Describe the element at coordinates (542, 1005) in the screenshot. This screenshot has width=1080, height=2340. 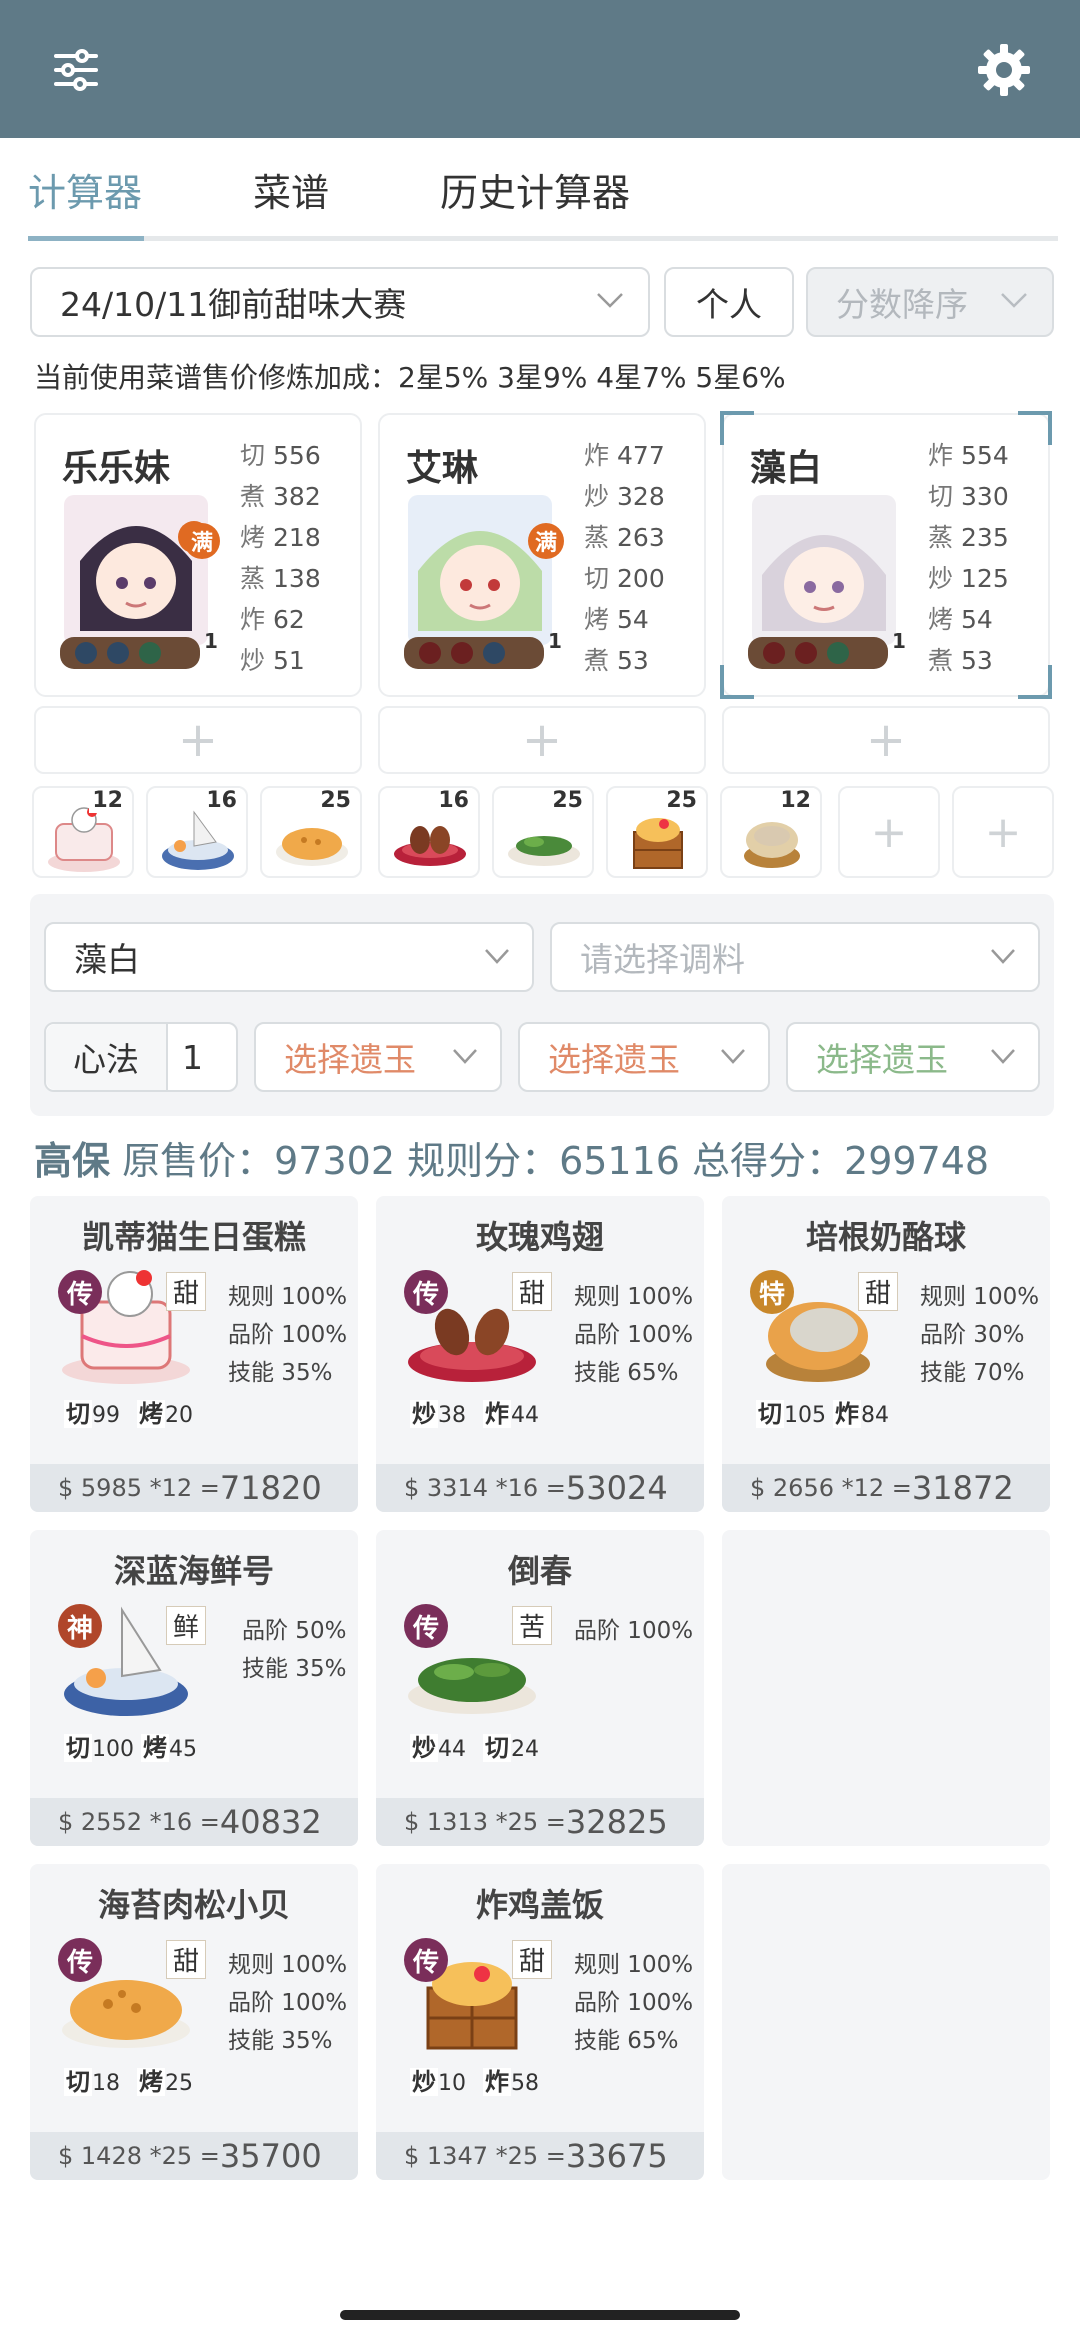
I see `chef-config-panel: 藻白 请选择调料 心法 1 选择遗玉 选择遗玉 选择遗玉` at that location.